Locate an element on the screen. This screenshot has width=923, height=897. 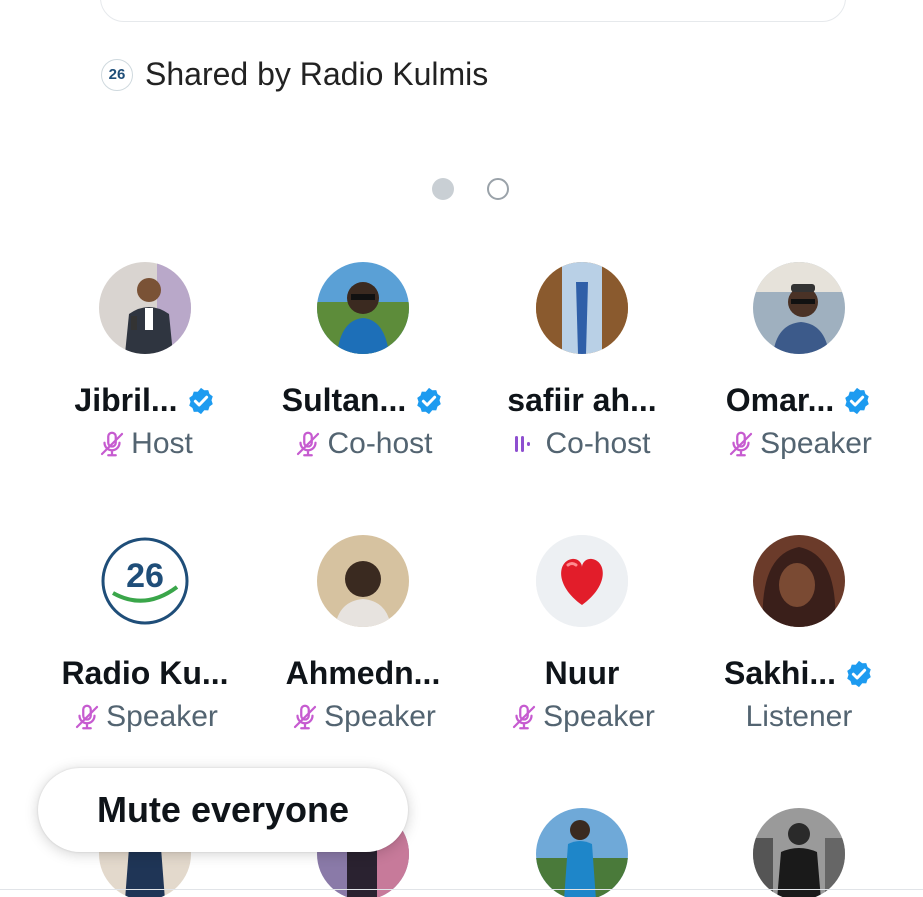
participant-role: Listener is located at coordinates (799, 716).